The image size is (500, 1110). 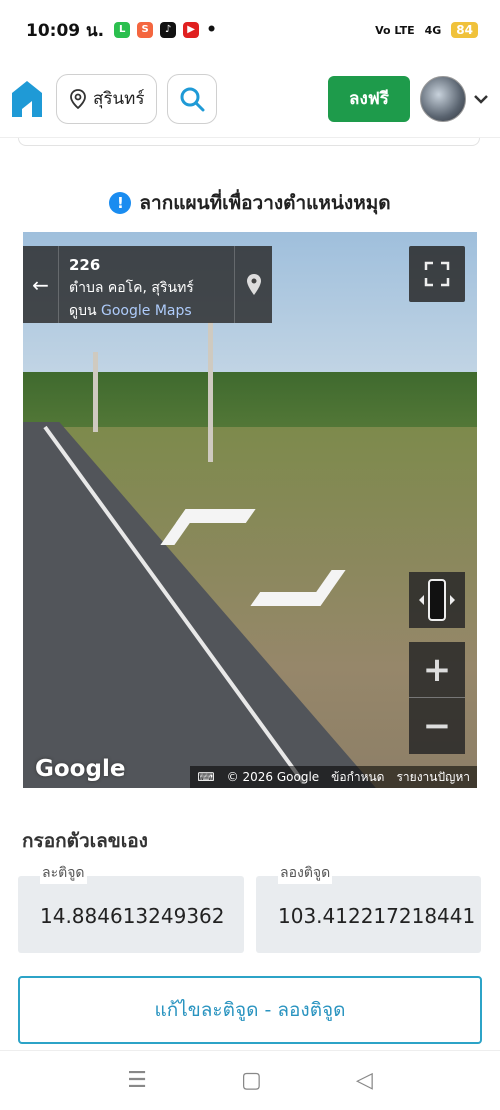 I want to click on previous-card-edge, so click(x=249, y=142).